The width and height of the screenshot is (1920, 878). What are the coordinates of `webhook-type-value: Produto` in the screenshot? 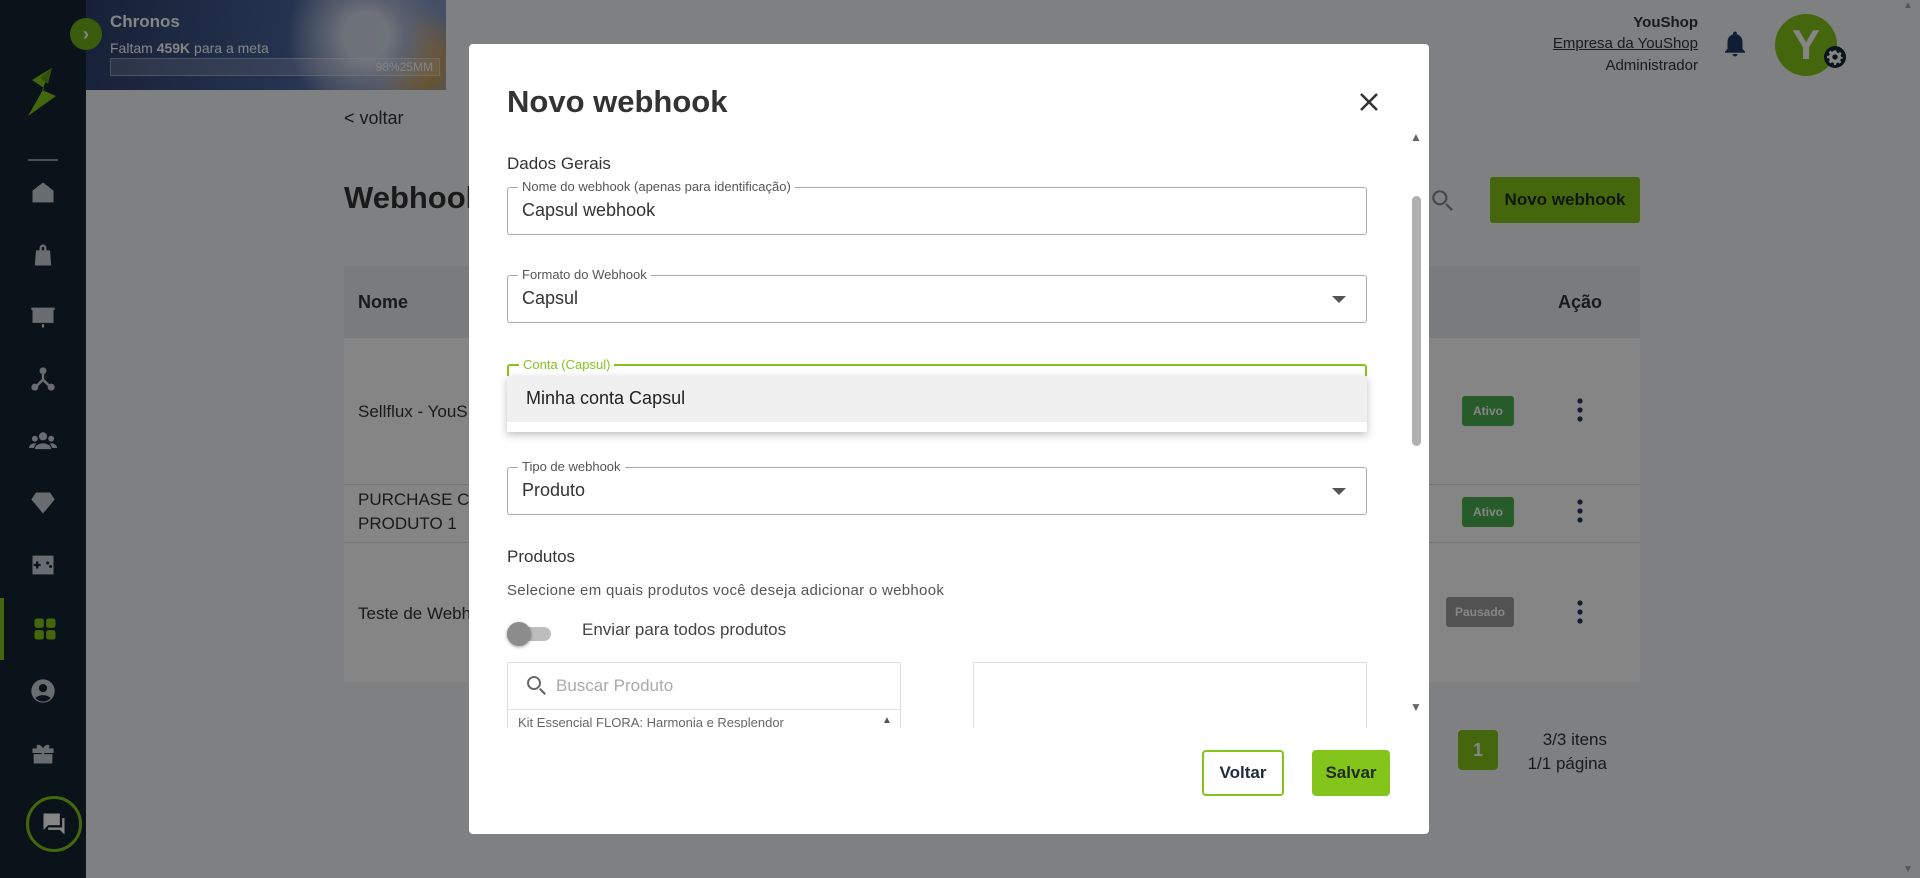 It's located at (554, 490).